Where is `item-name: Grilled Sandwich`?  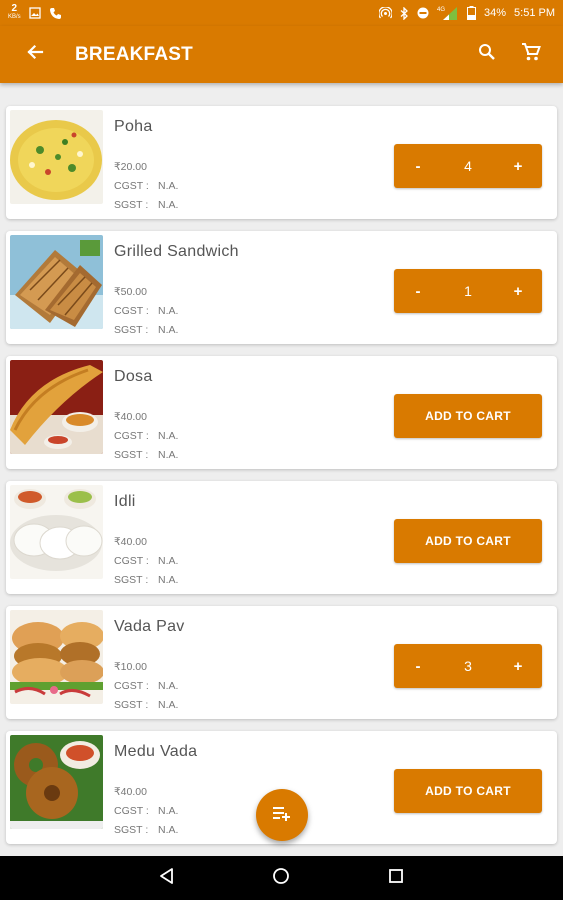
item-name: Grilled Sandwich is located at coordinates (176, 251).